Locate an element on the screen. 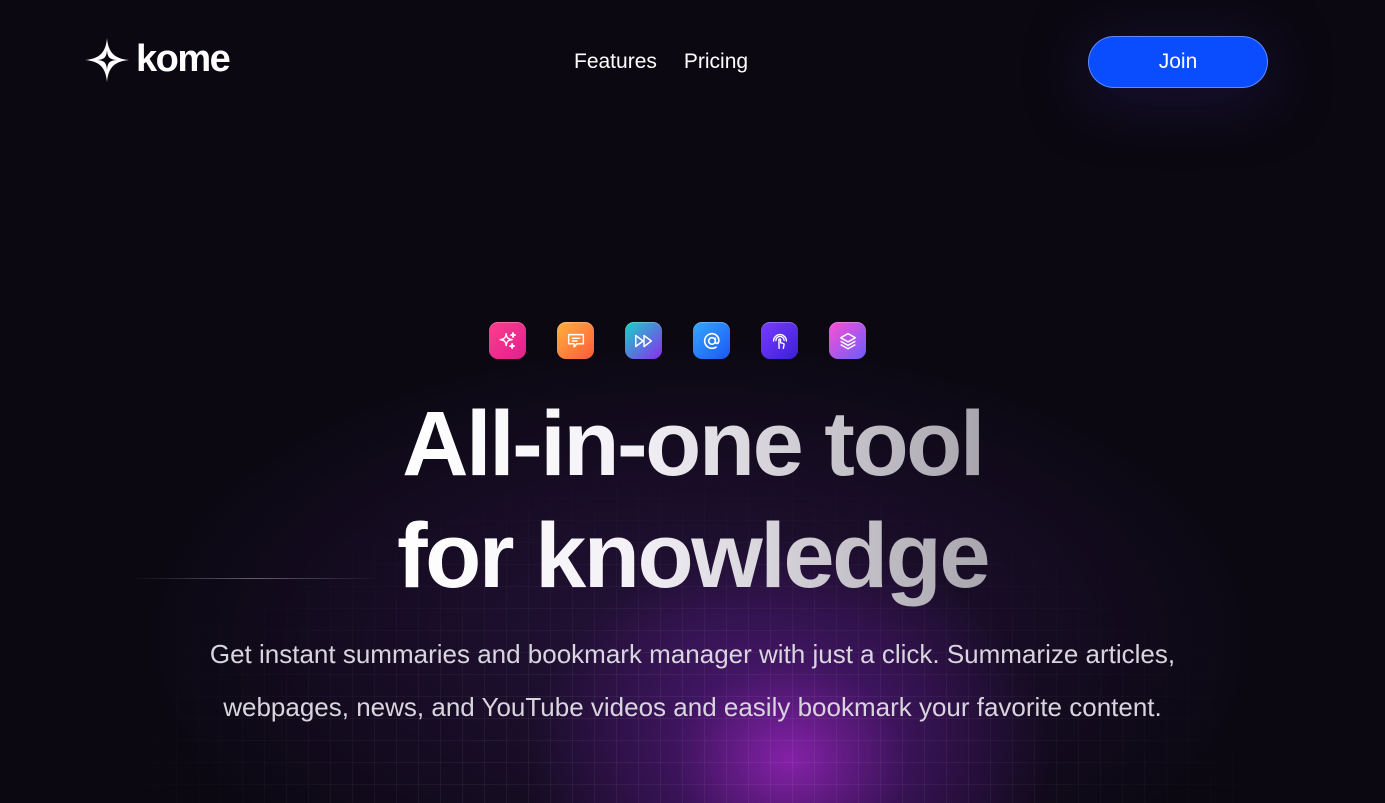  touch-icon is located at coordinates (779, 340).